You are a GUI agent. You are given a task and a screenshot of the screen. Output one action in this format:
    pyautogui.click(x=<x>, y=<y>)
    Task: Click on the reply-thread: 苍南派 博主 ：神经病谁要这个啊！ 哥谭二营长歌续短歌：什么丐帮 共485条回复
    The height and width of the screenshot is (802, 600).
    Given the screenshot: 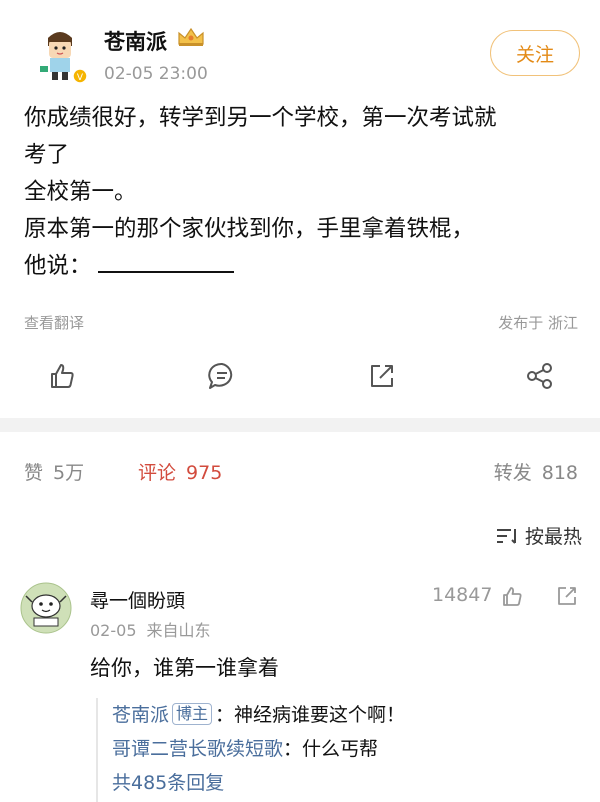 What is the action you would take?
    pyautogui.click(x=338, y=750)
    